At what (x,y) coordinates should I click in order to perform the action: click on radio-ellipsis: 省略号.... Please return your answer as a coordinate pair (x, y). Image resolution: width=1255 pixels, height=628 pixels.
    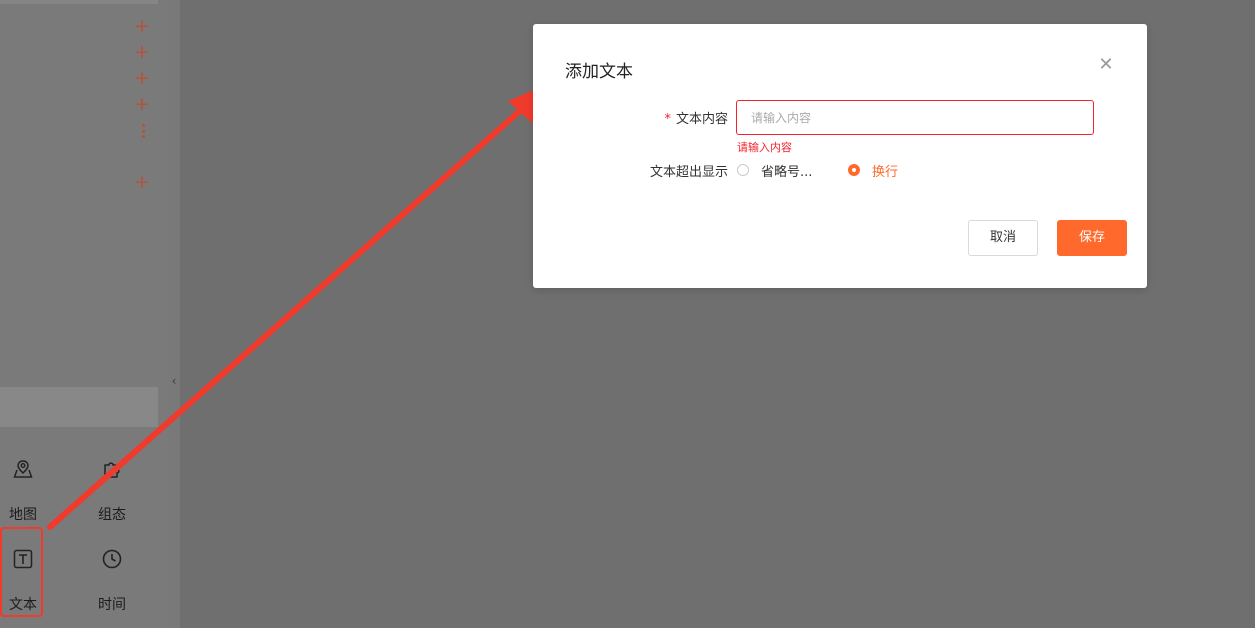
    Looking at the image, I should click on (775, 170).